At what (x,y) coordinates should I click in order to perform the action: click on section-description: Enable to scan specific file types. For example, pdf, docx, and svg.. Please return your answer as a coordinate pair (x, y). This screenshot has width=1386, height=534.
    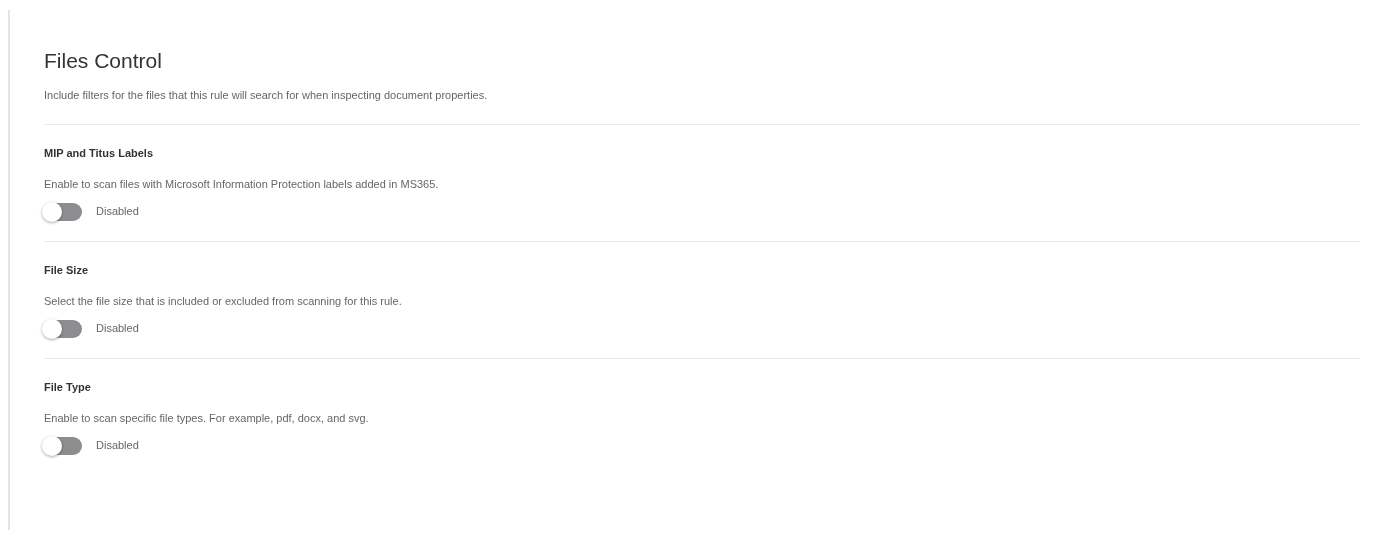
    Looking at the image, I should click on (207, 419).